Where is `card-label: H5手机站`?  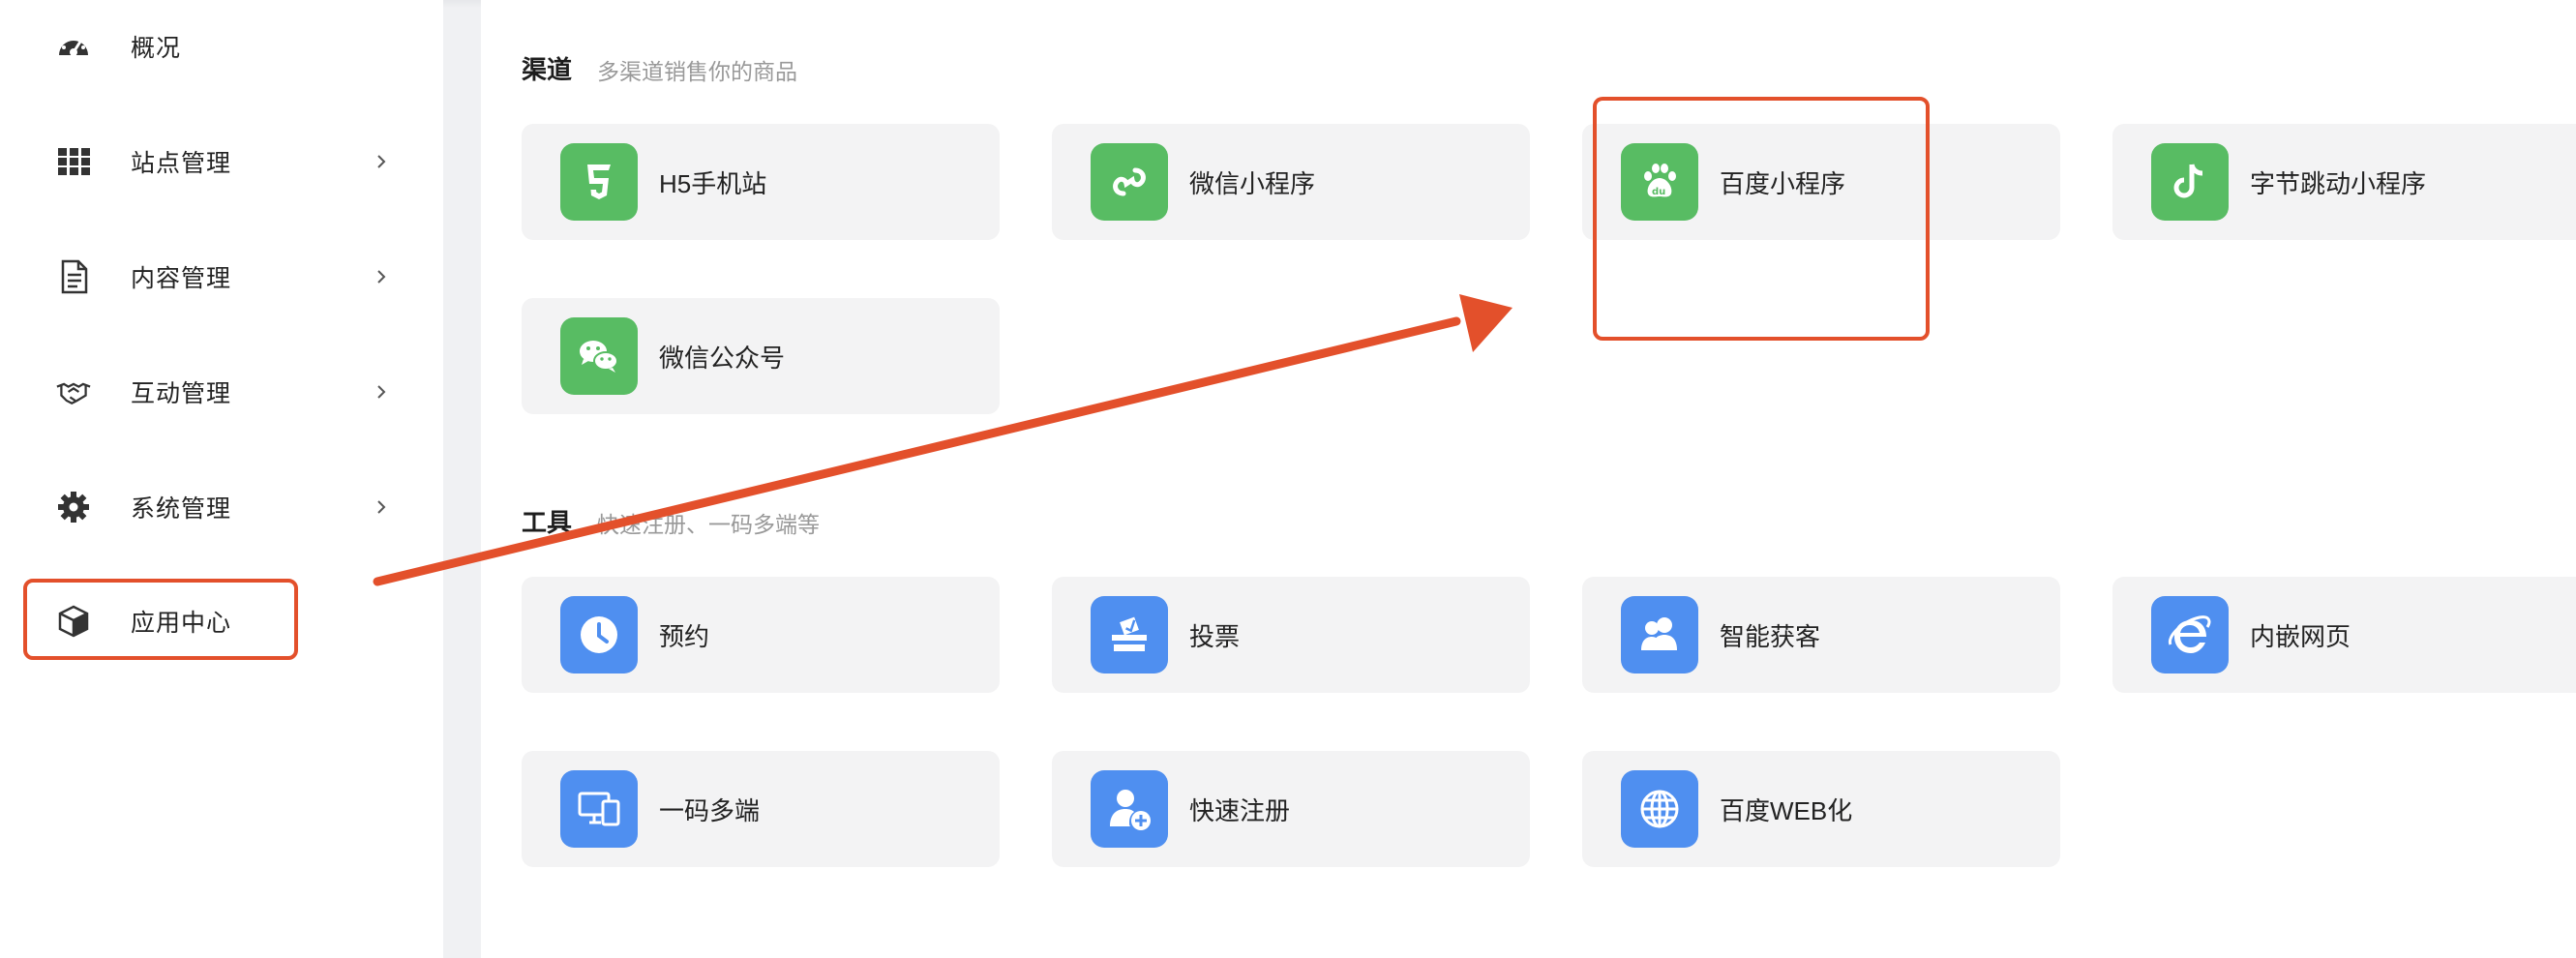 card-label: H5手机站 is located at coordinates (713, 183).